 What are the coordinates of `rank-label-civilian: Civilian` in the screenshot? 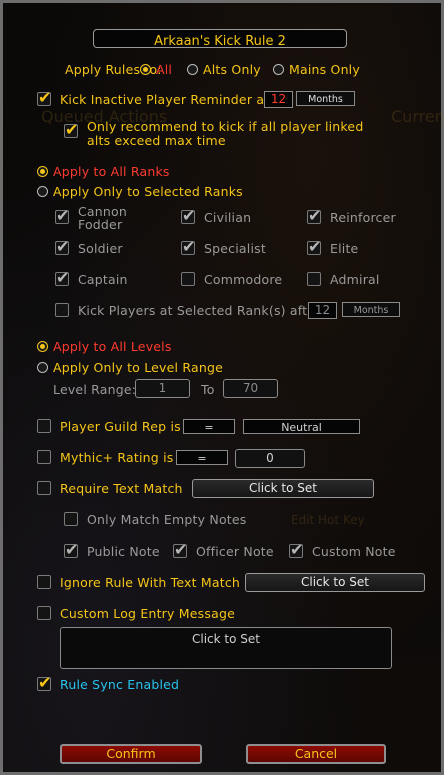 It's located at (228, 217).